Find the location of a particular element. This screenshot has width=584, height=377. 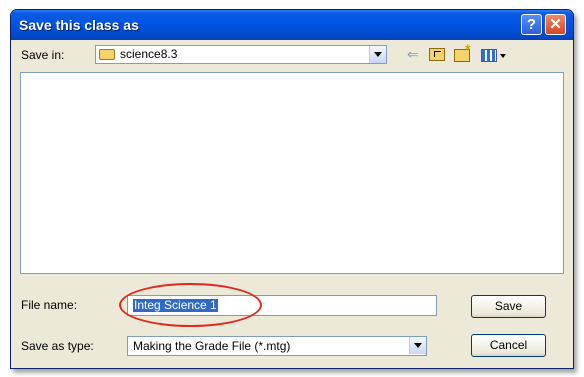

back-arrow-icon: ⇐ is located at coordinates (414, 54).